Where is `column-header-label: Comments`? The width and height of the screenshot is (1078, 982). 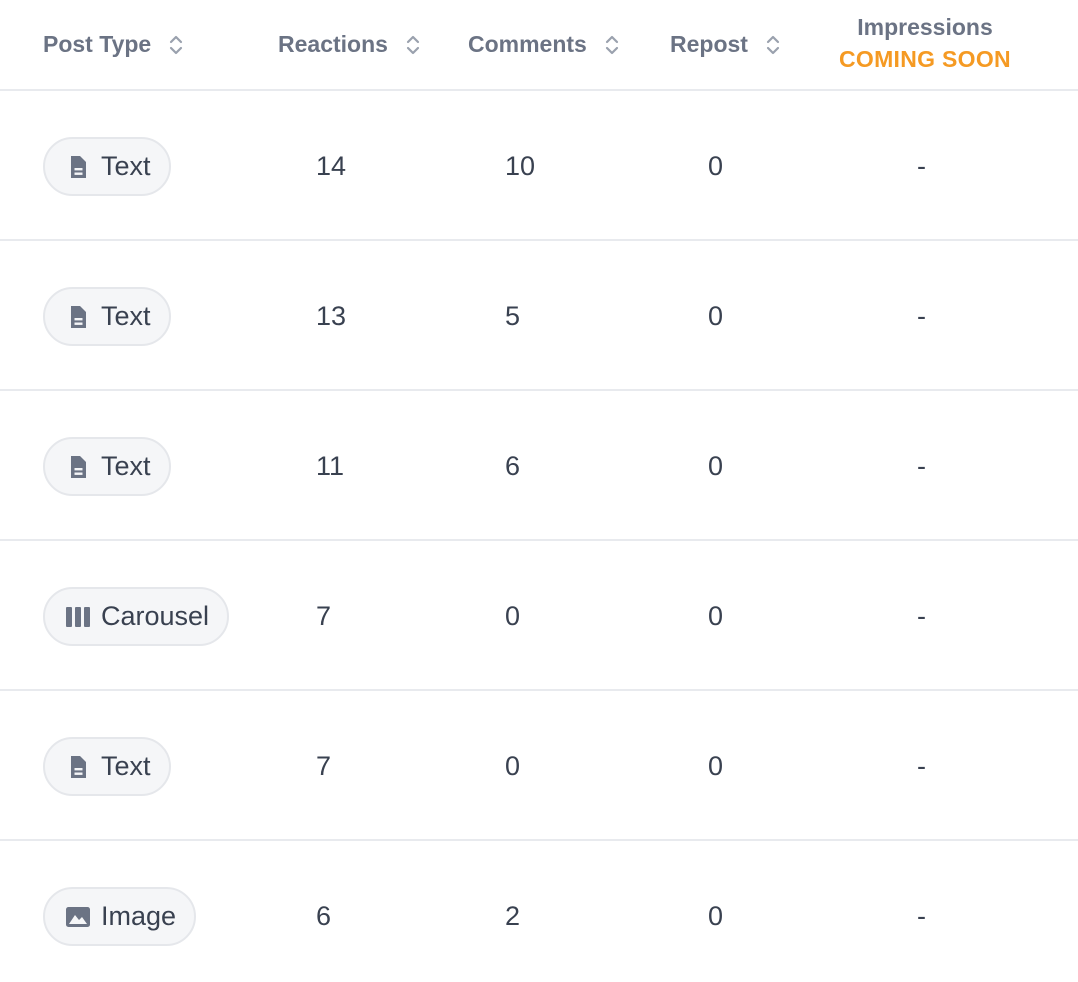 column-header-label: Comments is located at coordinates (527, 44).